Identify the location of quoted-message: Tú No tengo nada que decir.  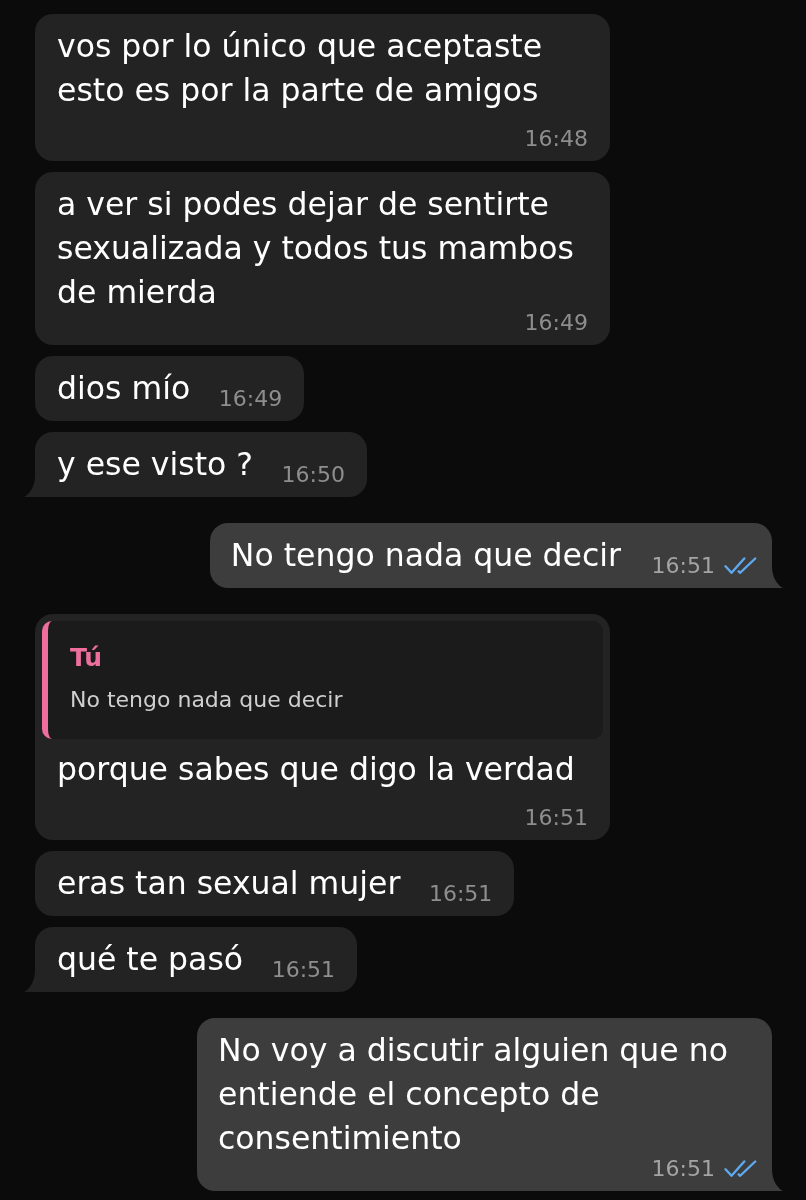
(322, 680).